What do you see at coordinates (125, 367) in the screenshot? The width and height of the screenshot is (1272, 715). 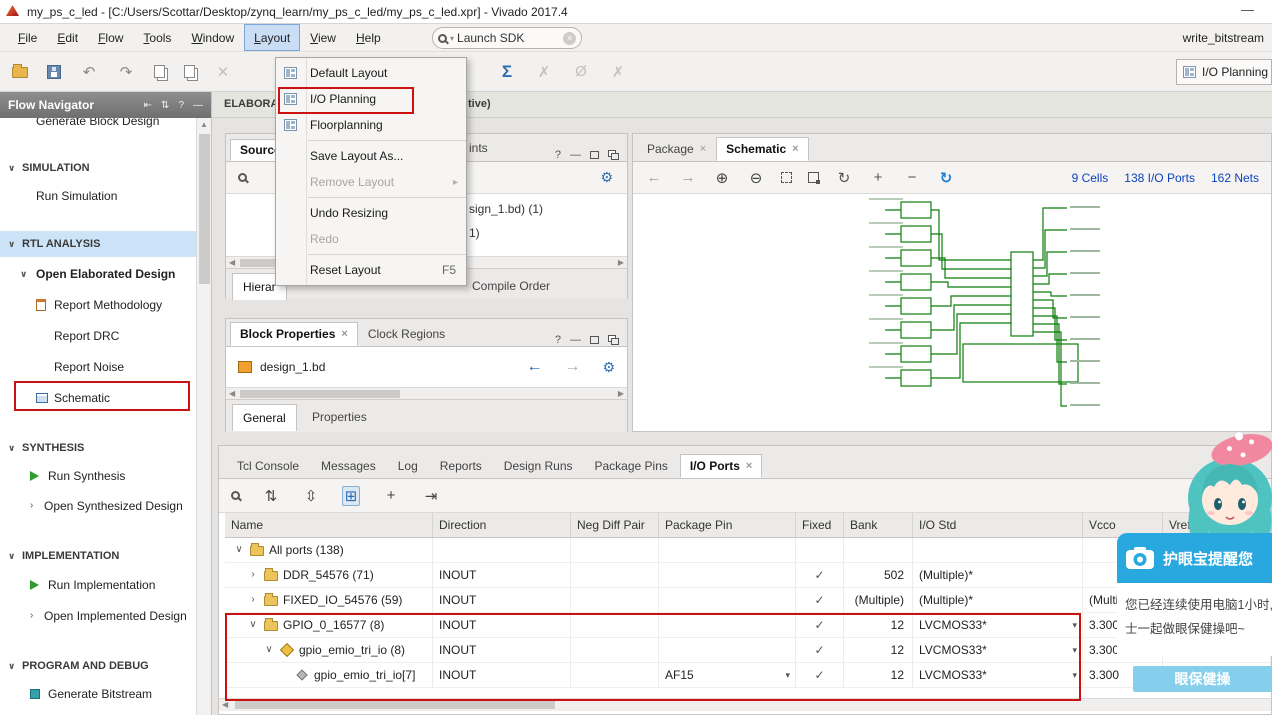 I see `nav-item-report-noise: Report Noise` at bounding box center [125, 367].